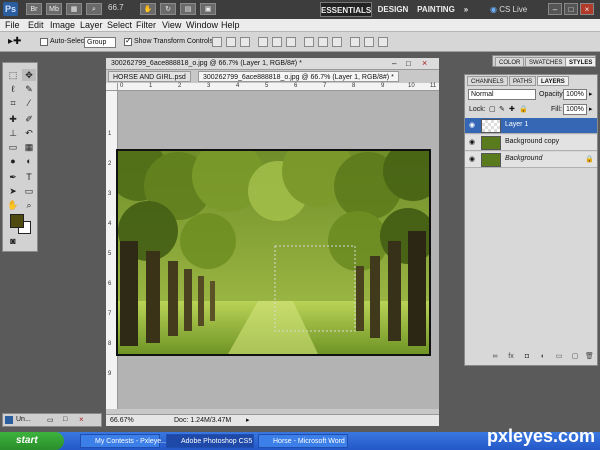 Image resolution: width=600 pixels, height=450 pixels. Describe the element at coordinates (546, 62) in the screenshot. I see `tab-swatches: SWATCHES` at that location.